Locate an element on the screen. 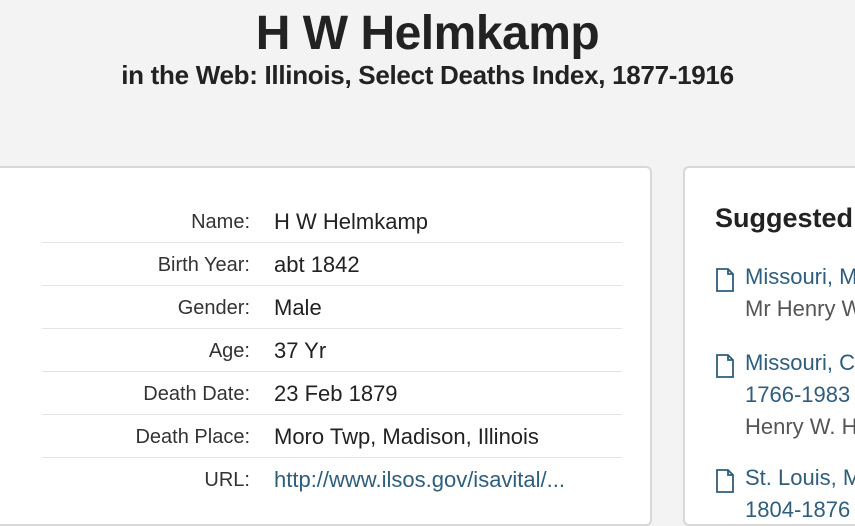 The height and width of the screenshot is (526, 855). detail-label: URL: is located at coordinates (227, 480).